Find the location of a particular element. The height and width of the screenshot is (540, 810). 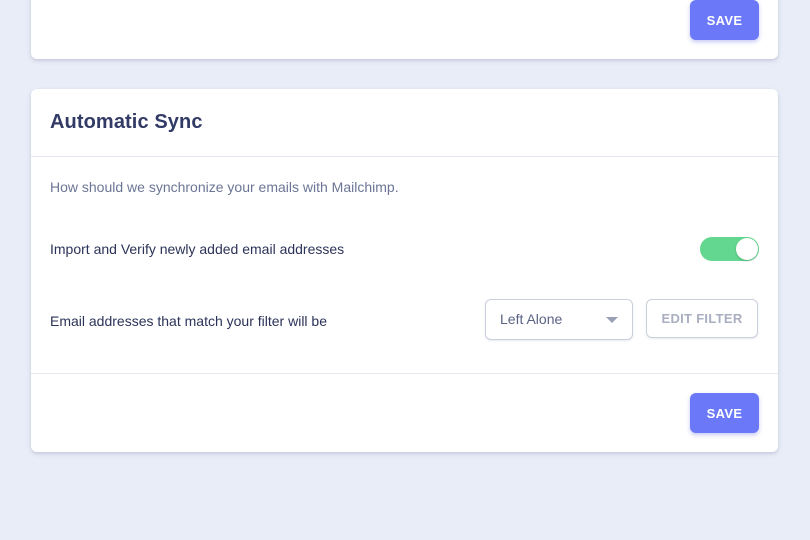

save-button-top: SAVE is located at coordinates (724, 20).